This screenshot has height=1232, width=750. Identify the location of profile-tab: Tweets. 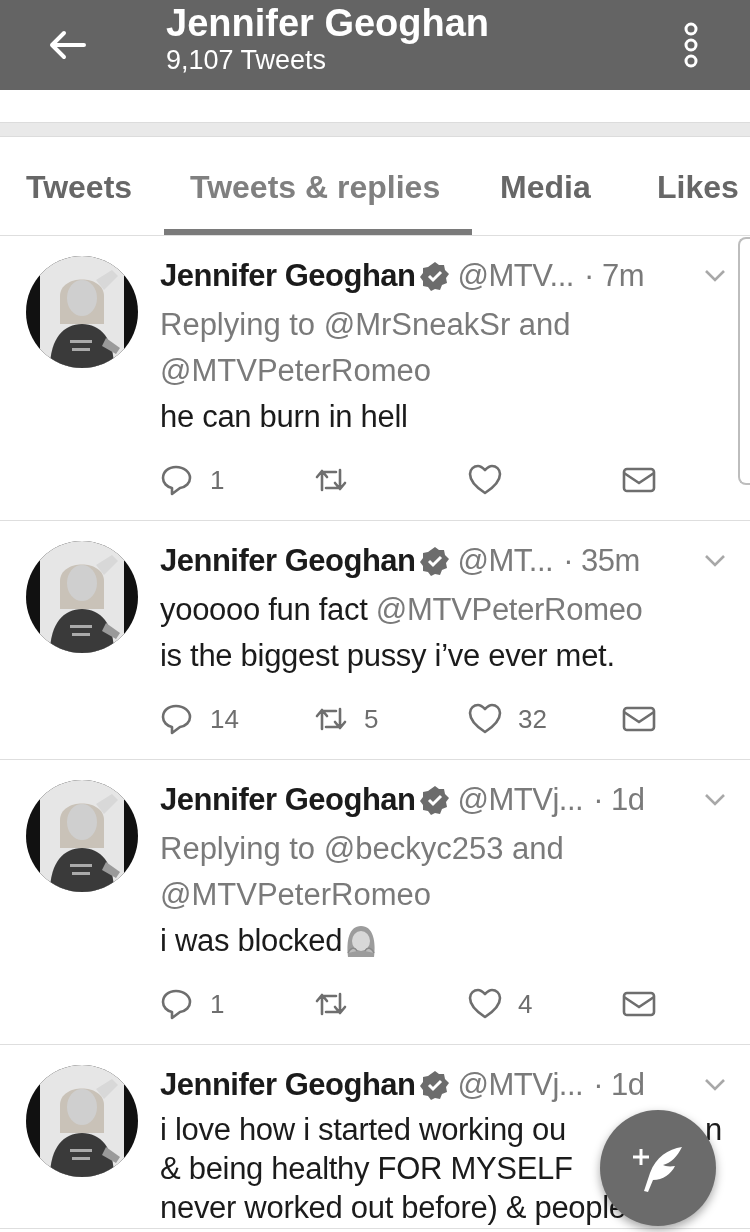
(82, 185).